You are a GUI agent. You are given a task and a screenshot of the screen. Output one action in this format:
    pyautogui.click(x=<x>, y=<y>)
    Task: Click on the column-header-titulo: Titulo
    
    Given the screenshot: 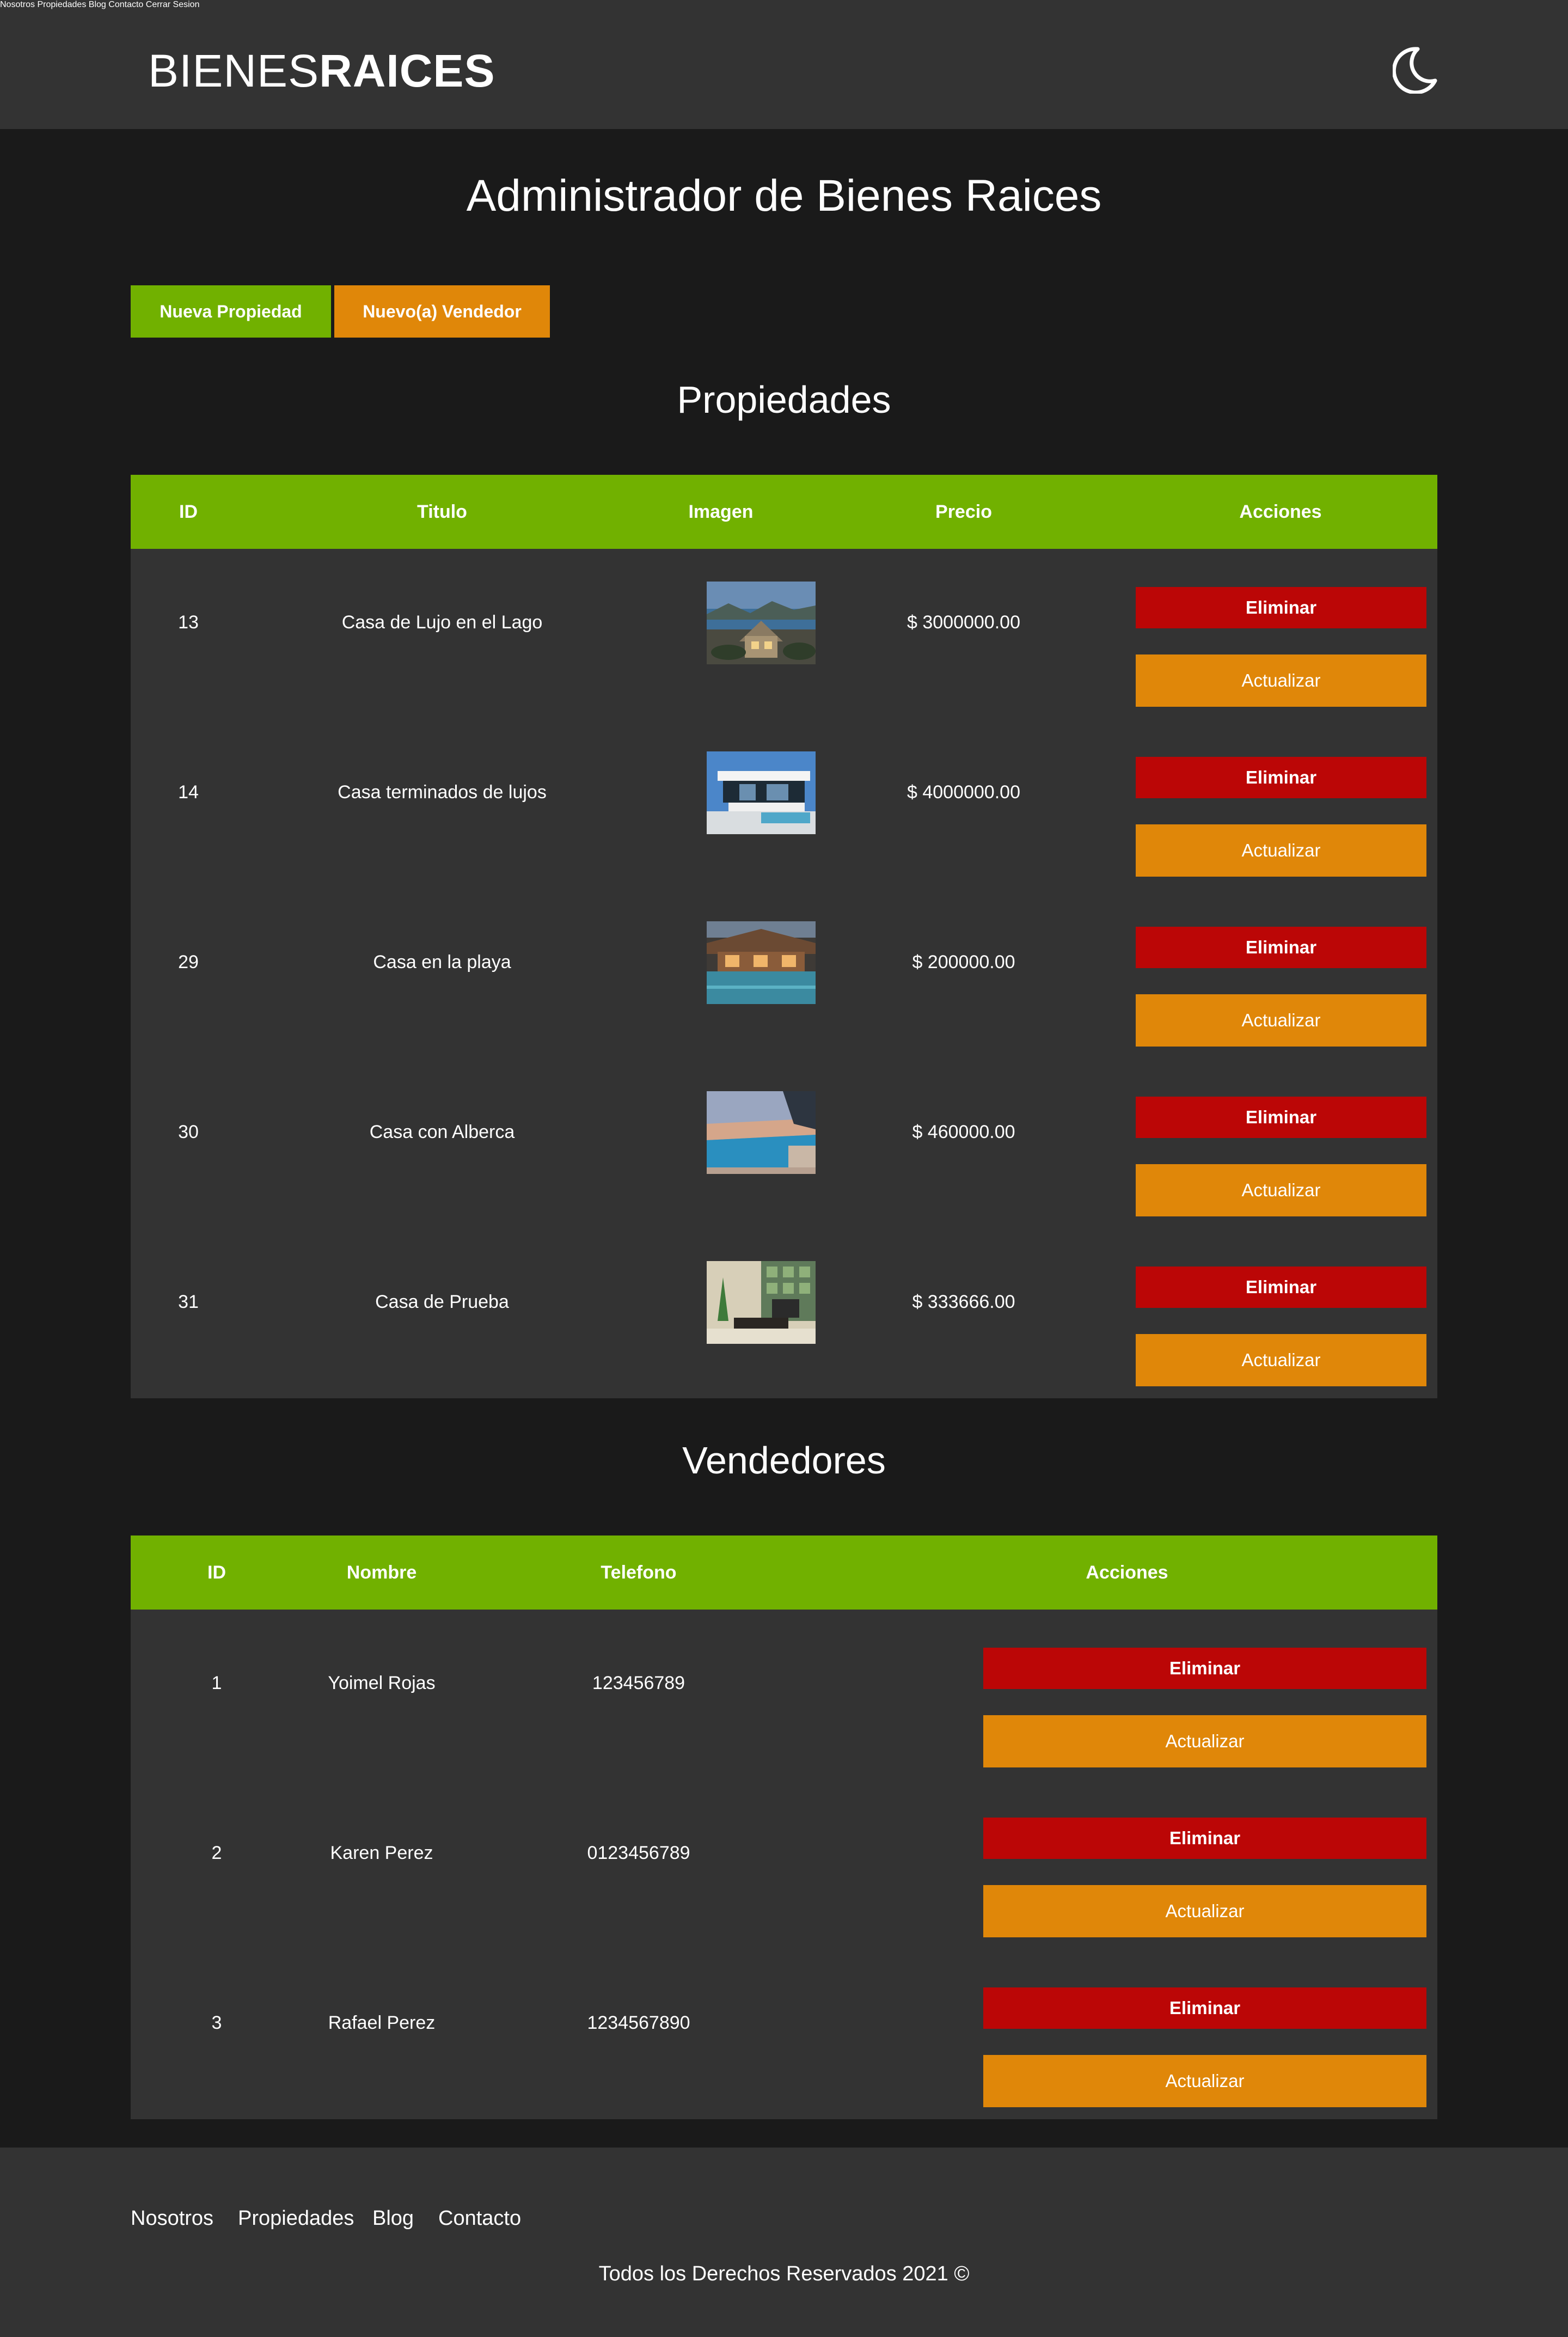 What is the action you would take?
    pyautogui.click(x=442, y=511)
    